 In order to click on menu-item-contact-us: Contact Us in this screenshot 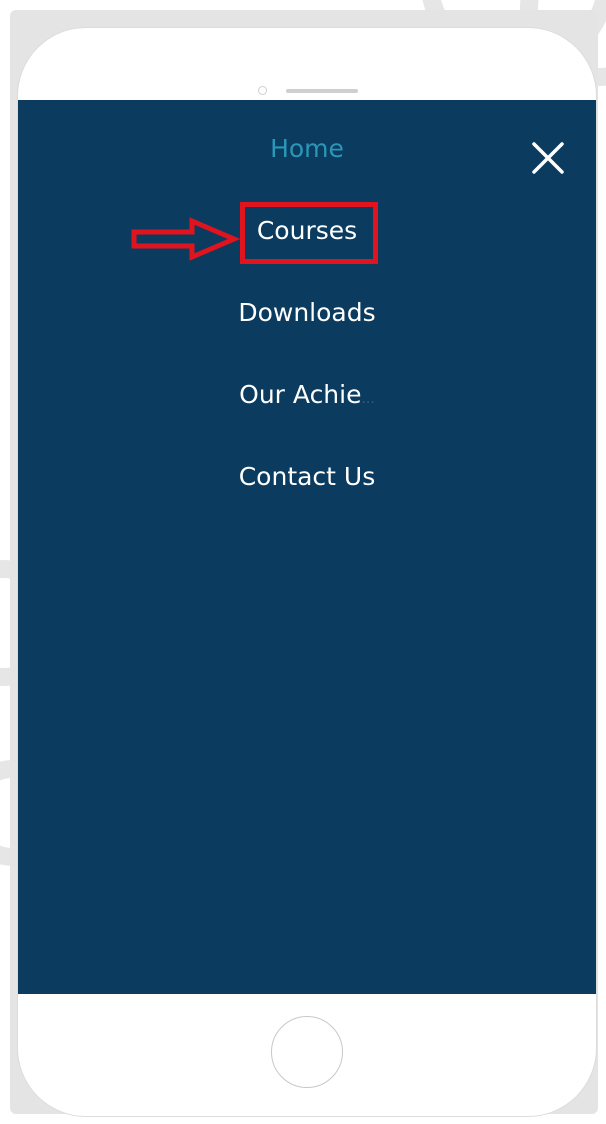, I will do `click(307, 477)`.